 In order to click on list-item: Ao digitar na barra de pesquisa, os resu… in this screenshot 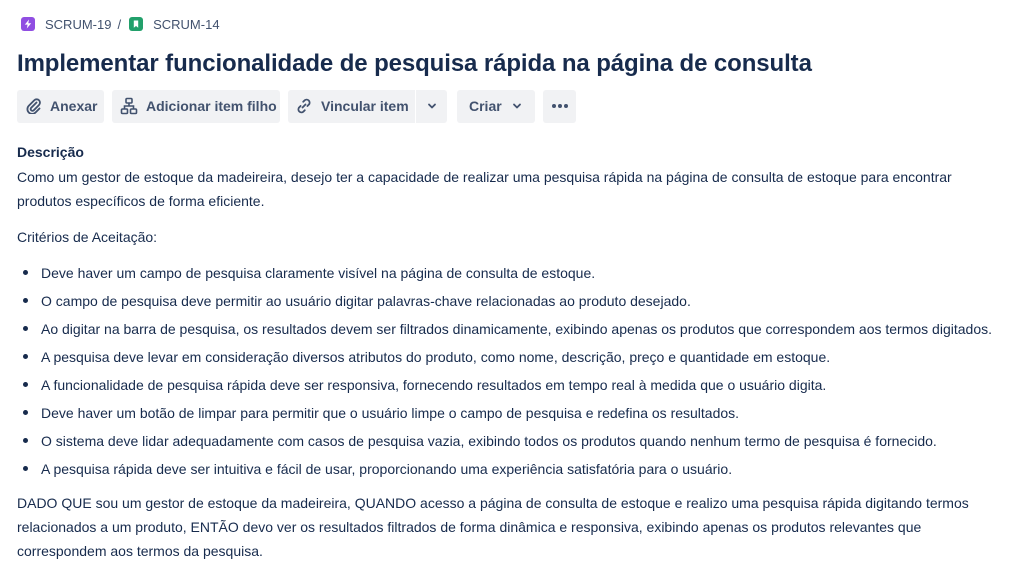, I will do `click(515, 331)`.